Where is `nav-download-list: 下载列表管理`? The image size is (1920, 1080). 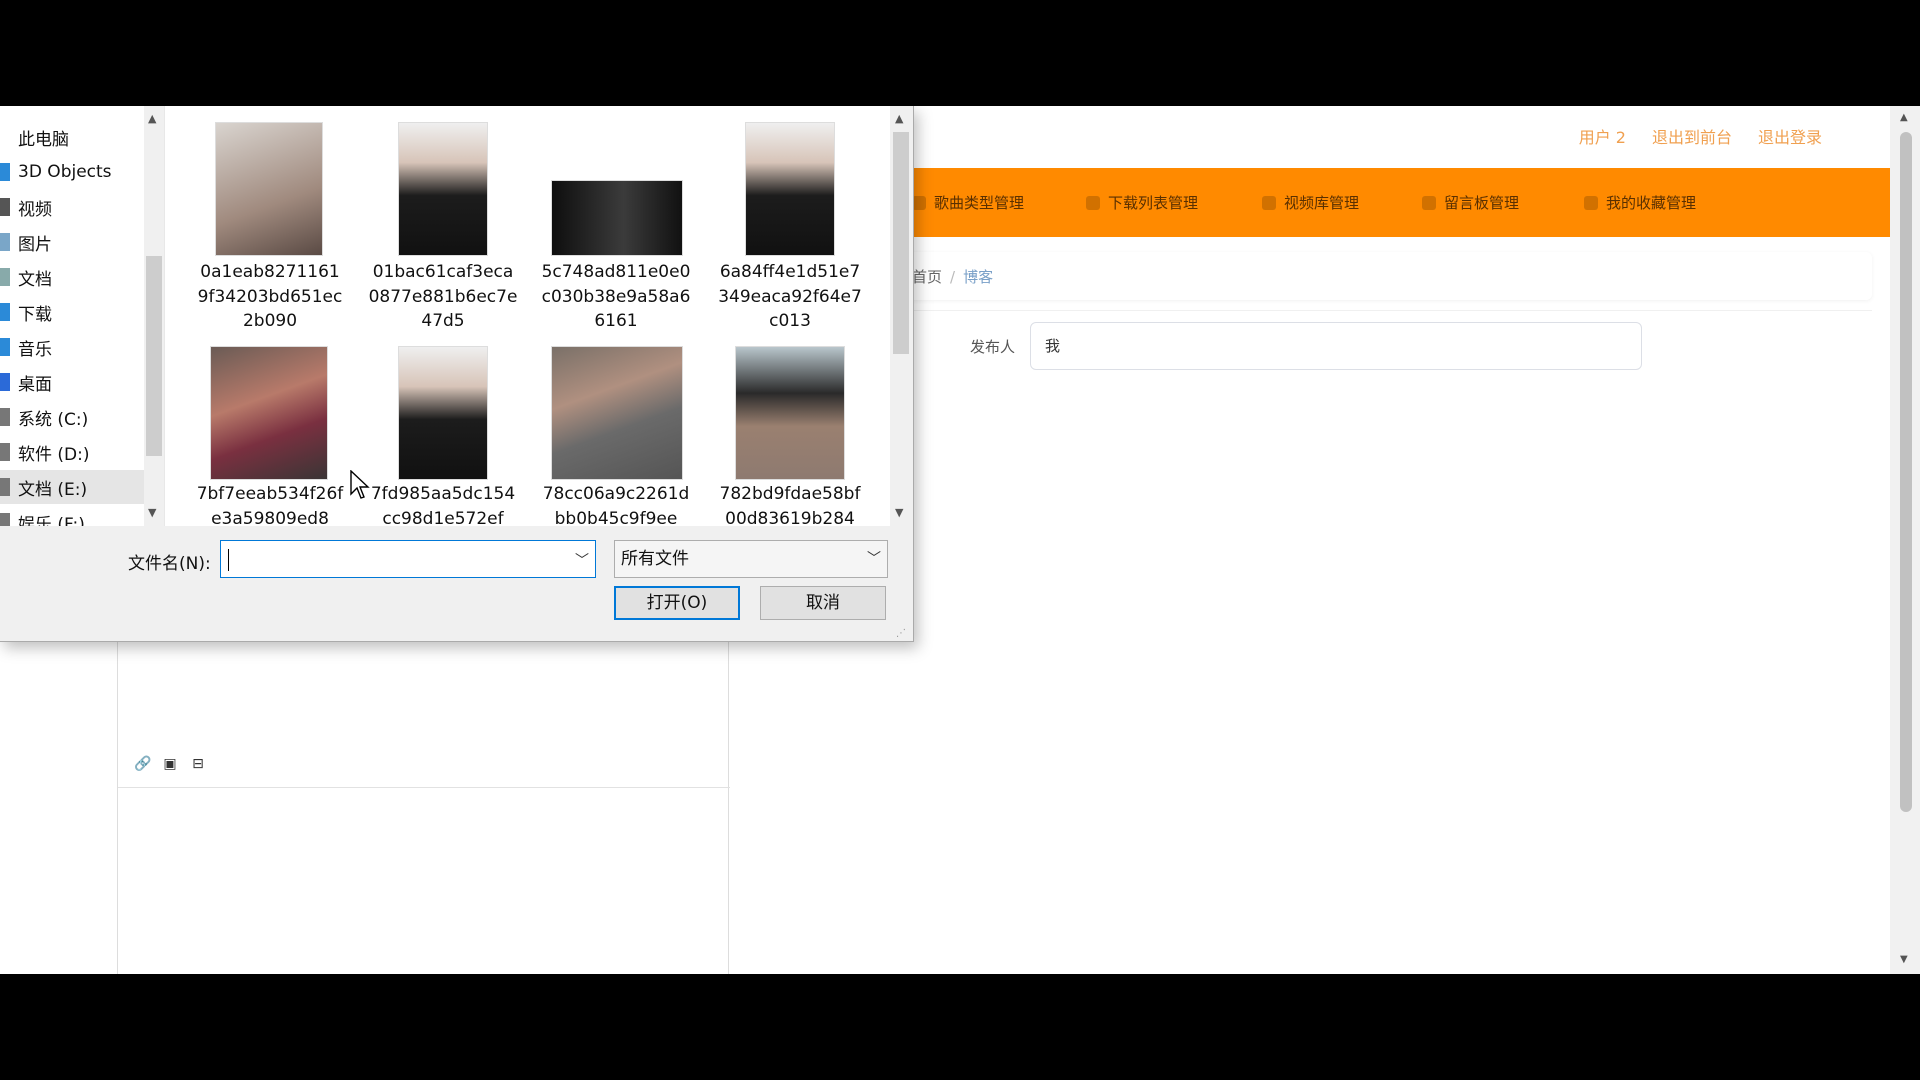 nav-download-list: 下载列表管理 is located at coordinates (1142, 202).